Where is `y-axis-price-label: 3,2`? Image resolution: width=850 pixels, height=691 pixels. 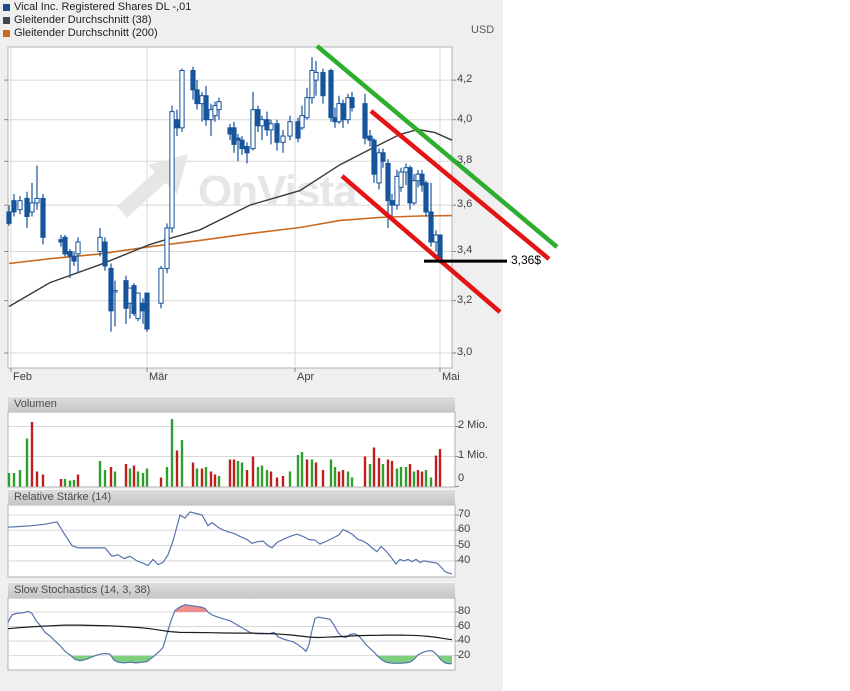 y-axis-price-label: 3,2 is located at coordinates (465, 299).